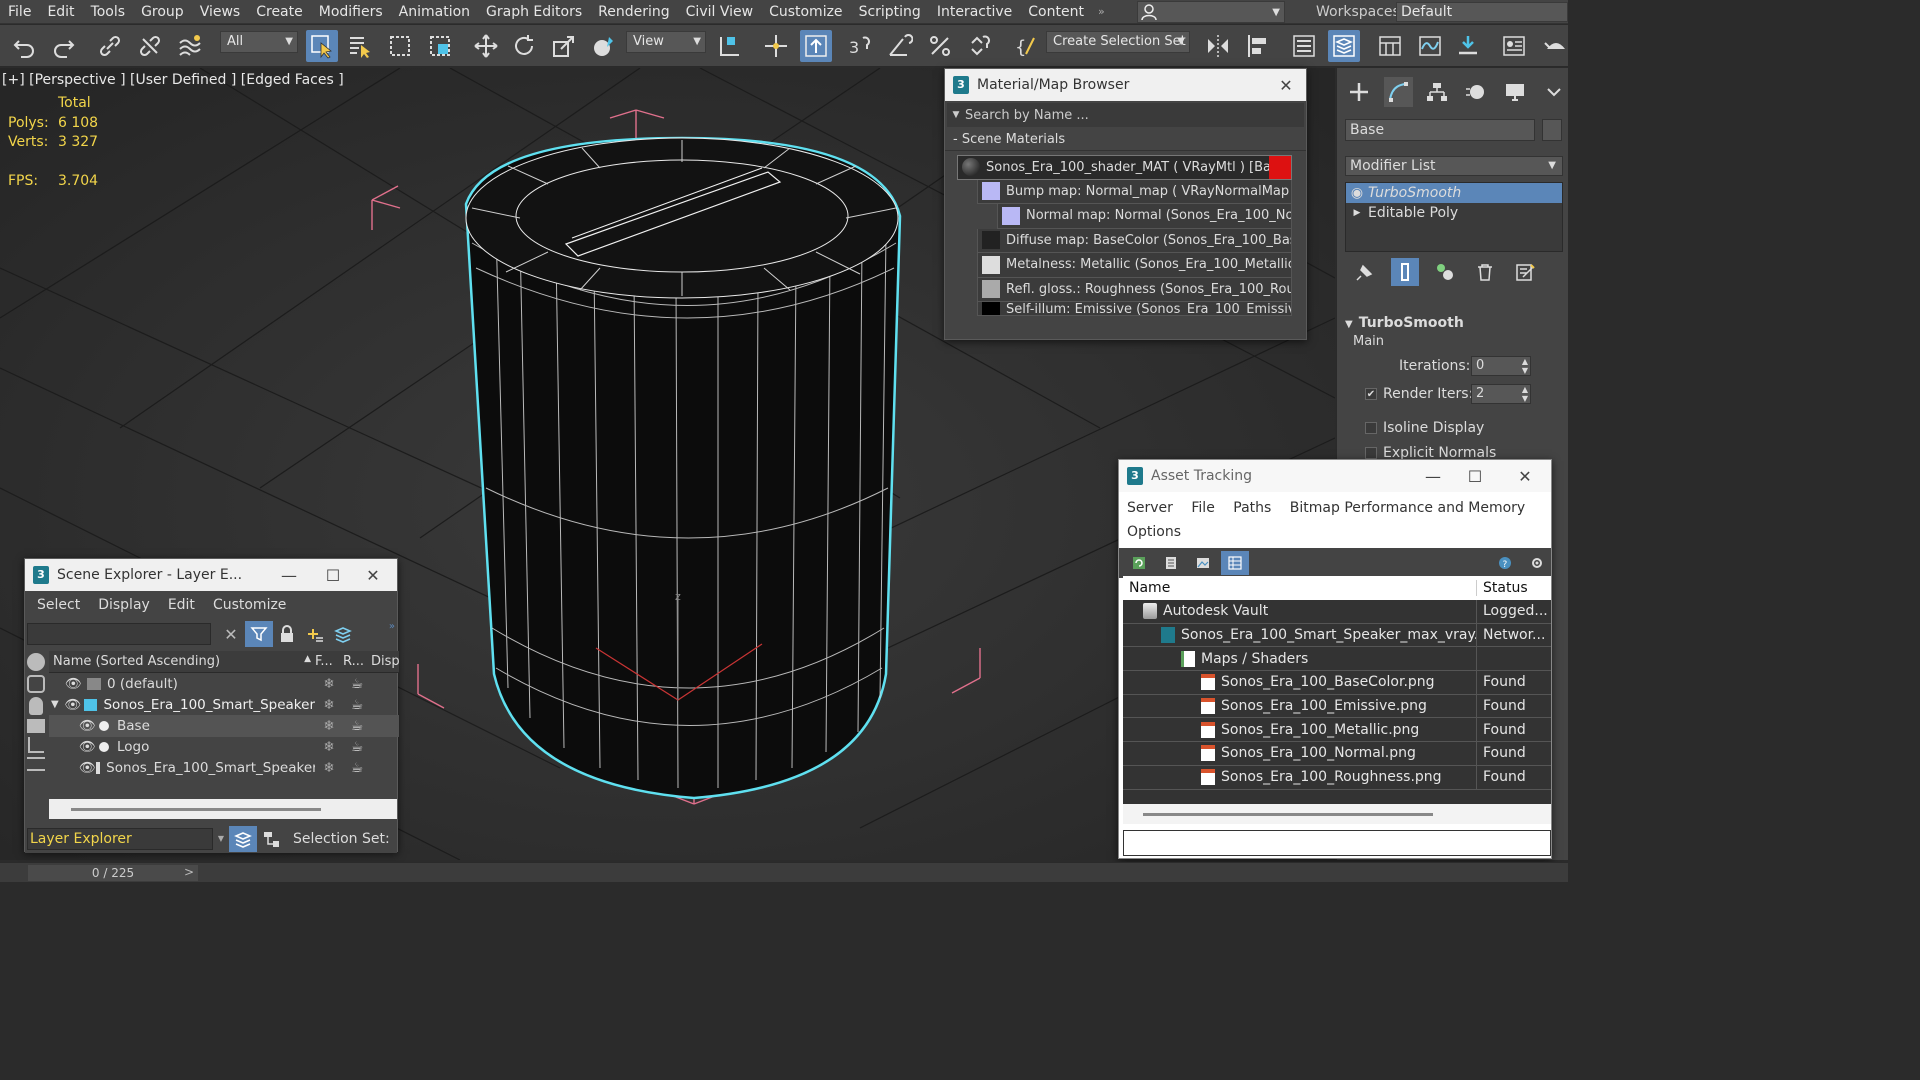  I want to click on schematic-view-button, so click(1468, 46).